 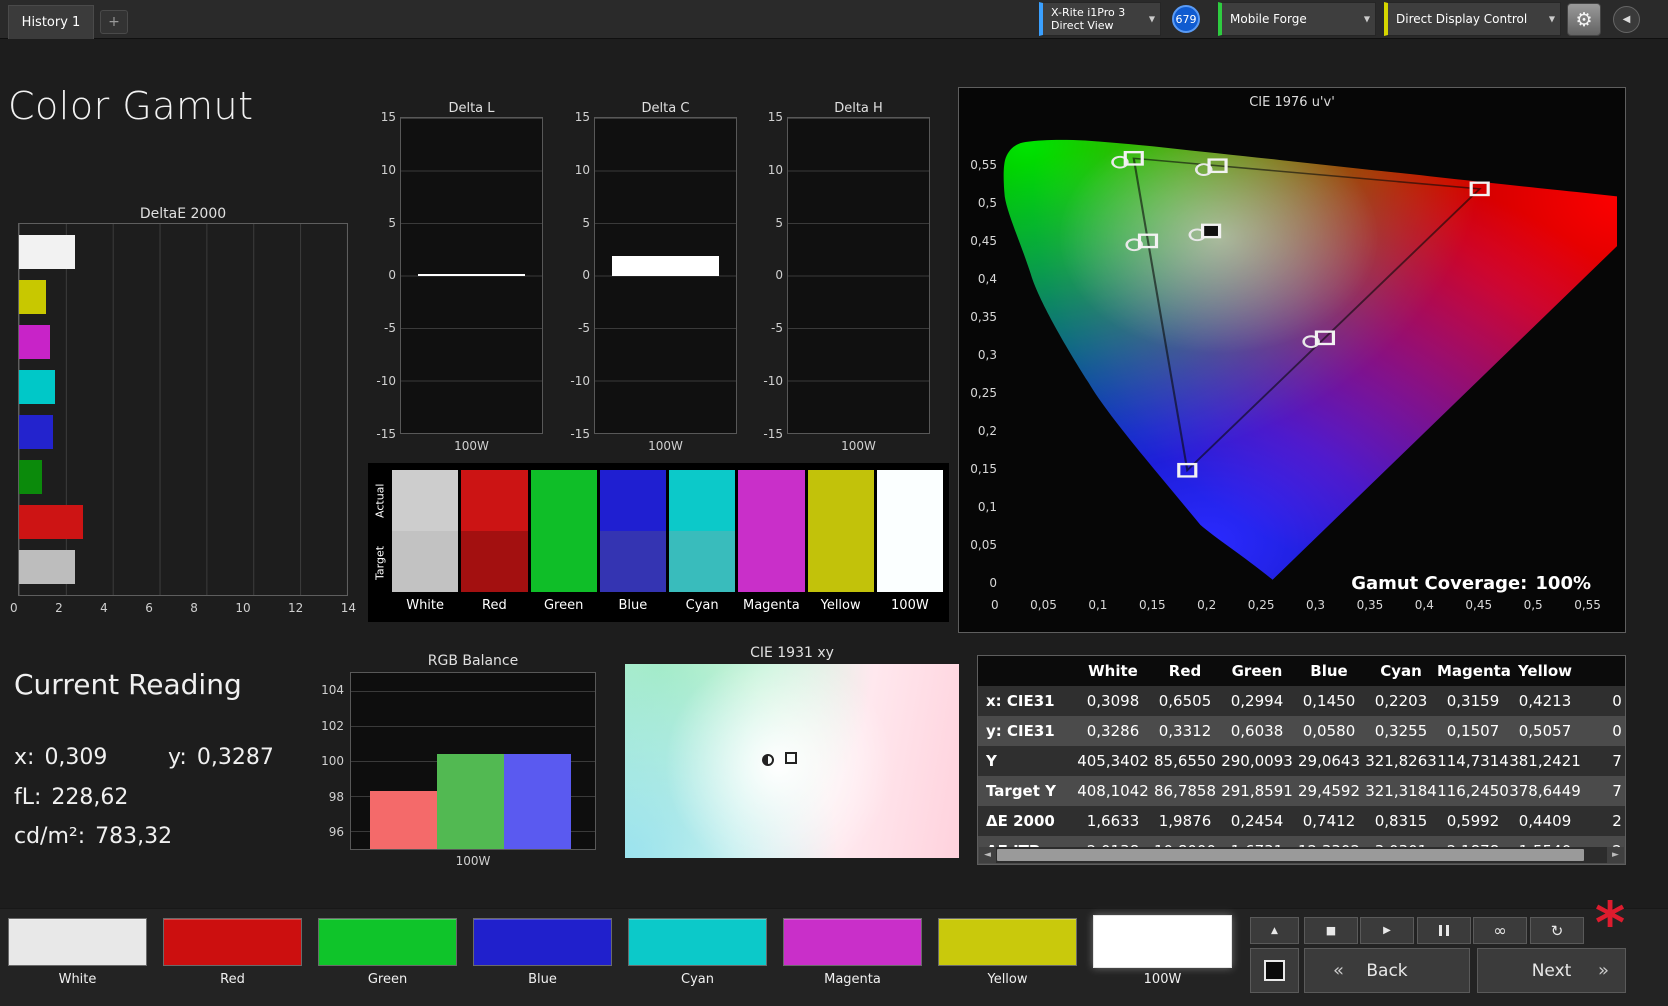 What do you see at coordinates (1545, 731) in the screenshot?
I see `tcell: 0,5057` at bounding box center [1545, 731].